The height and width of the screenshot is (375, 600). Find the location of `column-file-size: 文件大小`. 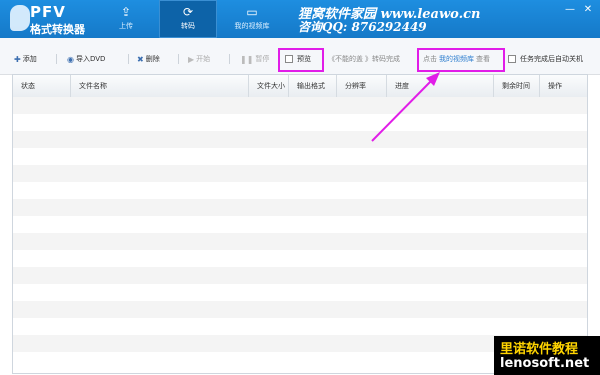

column-file-size: 文件大小 is located at coordinates (269, 86).